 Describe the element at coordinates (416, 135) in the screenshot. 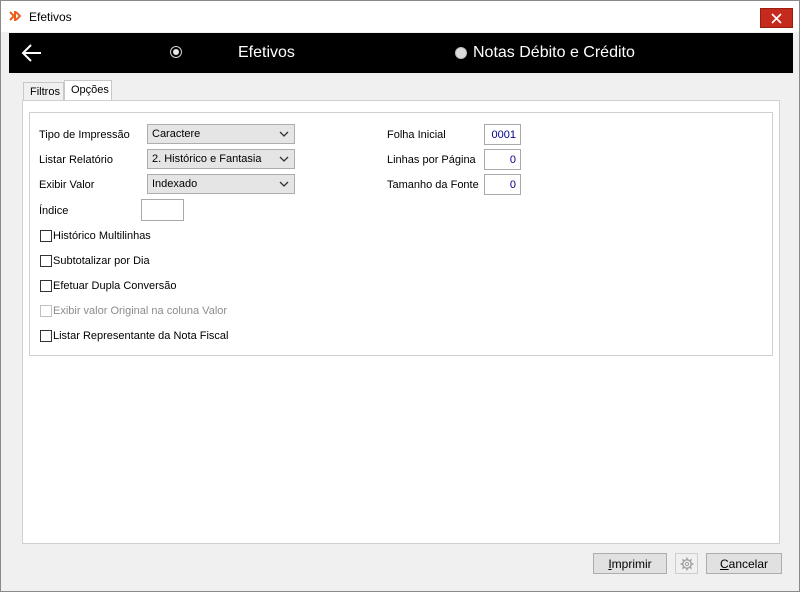

I see `label-folha-inicial: Folha Inicial` at that location.